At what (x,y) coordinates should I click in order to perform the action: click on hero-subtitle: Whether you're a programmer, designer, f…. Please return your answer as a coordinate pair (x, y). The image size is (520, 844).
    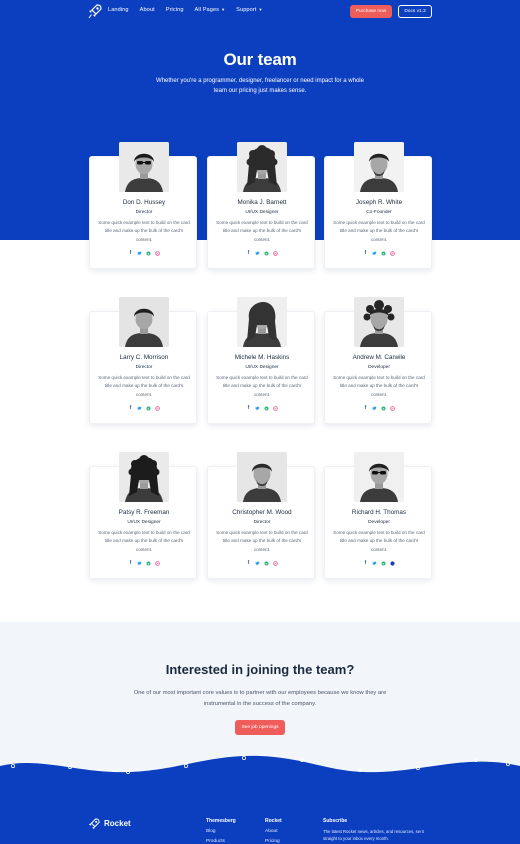
    Looking at the image, I should click on (260, 86).